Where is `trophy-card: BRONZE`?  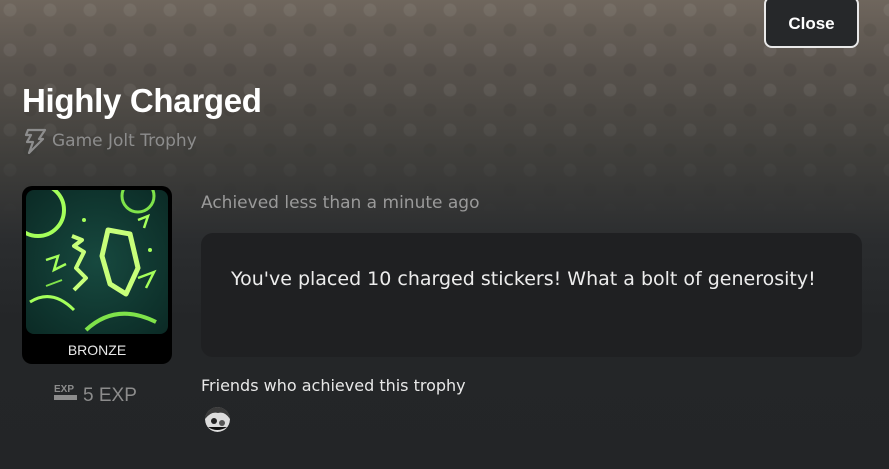 trophy-card: BRONZE is located at coordinates (97, 275).